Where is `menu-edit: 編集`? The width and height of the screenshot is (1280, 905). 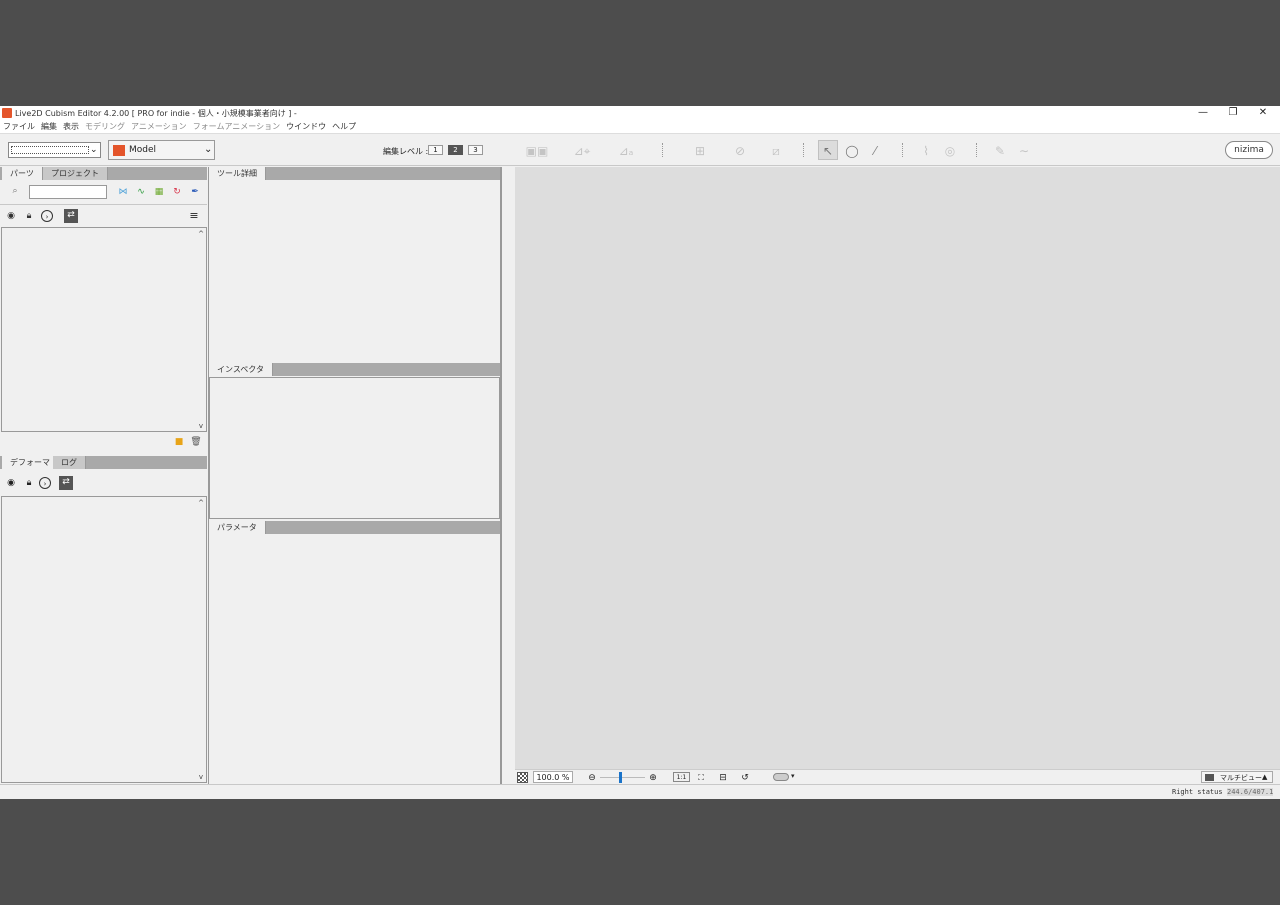 menu-edit: 編集 is located at coordinates (49, 127).